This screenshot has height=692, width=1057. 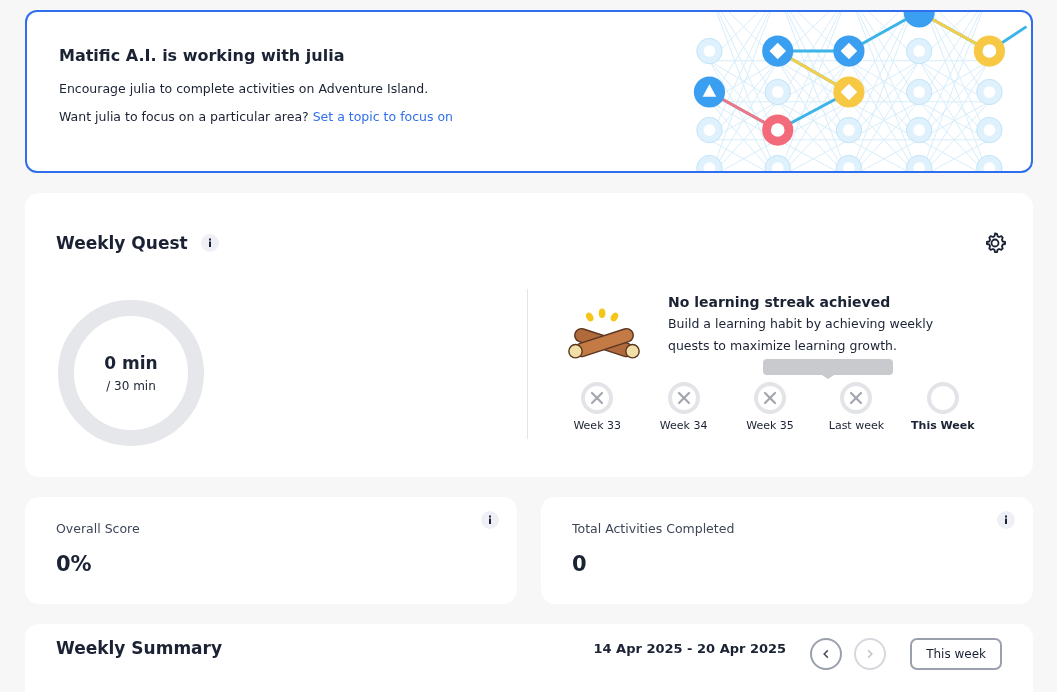 I want to click on quest-minutes: 0 min, so click(x=131, y=363).